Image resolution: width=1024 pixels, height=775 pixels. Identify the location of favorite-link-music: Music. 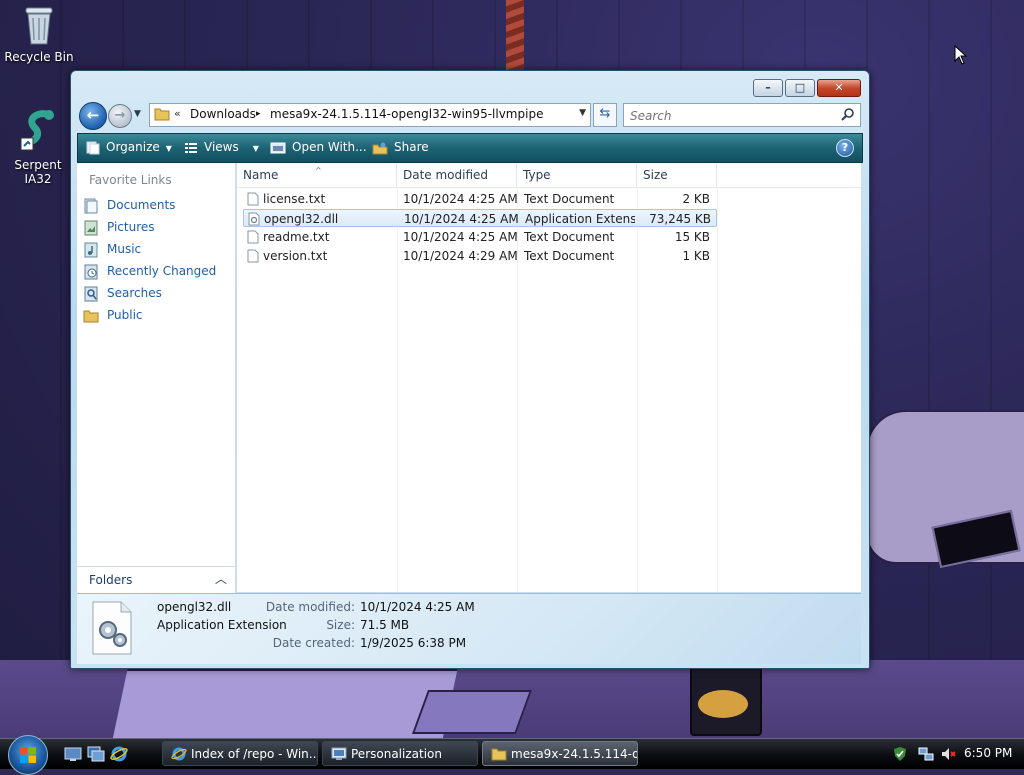
(112, 249).